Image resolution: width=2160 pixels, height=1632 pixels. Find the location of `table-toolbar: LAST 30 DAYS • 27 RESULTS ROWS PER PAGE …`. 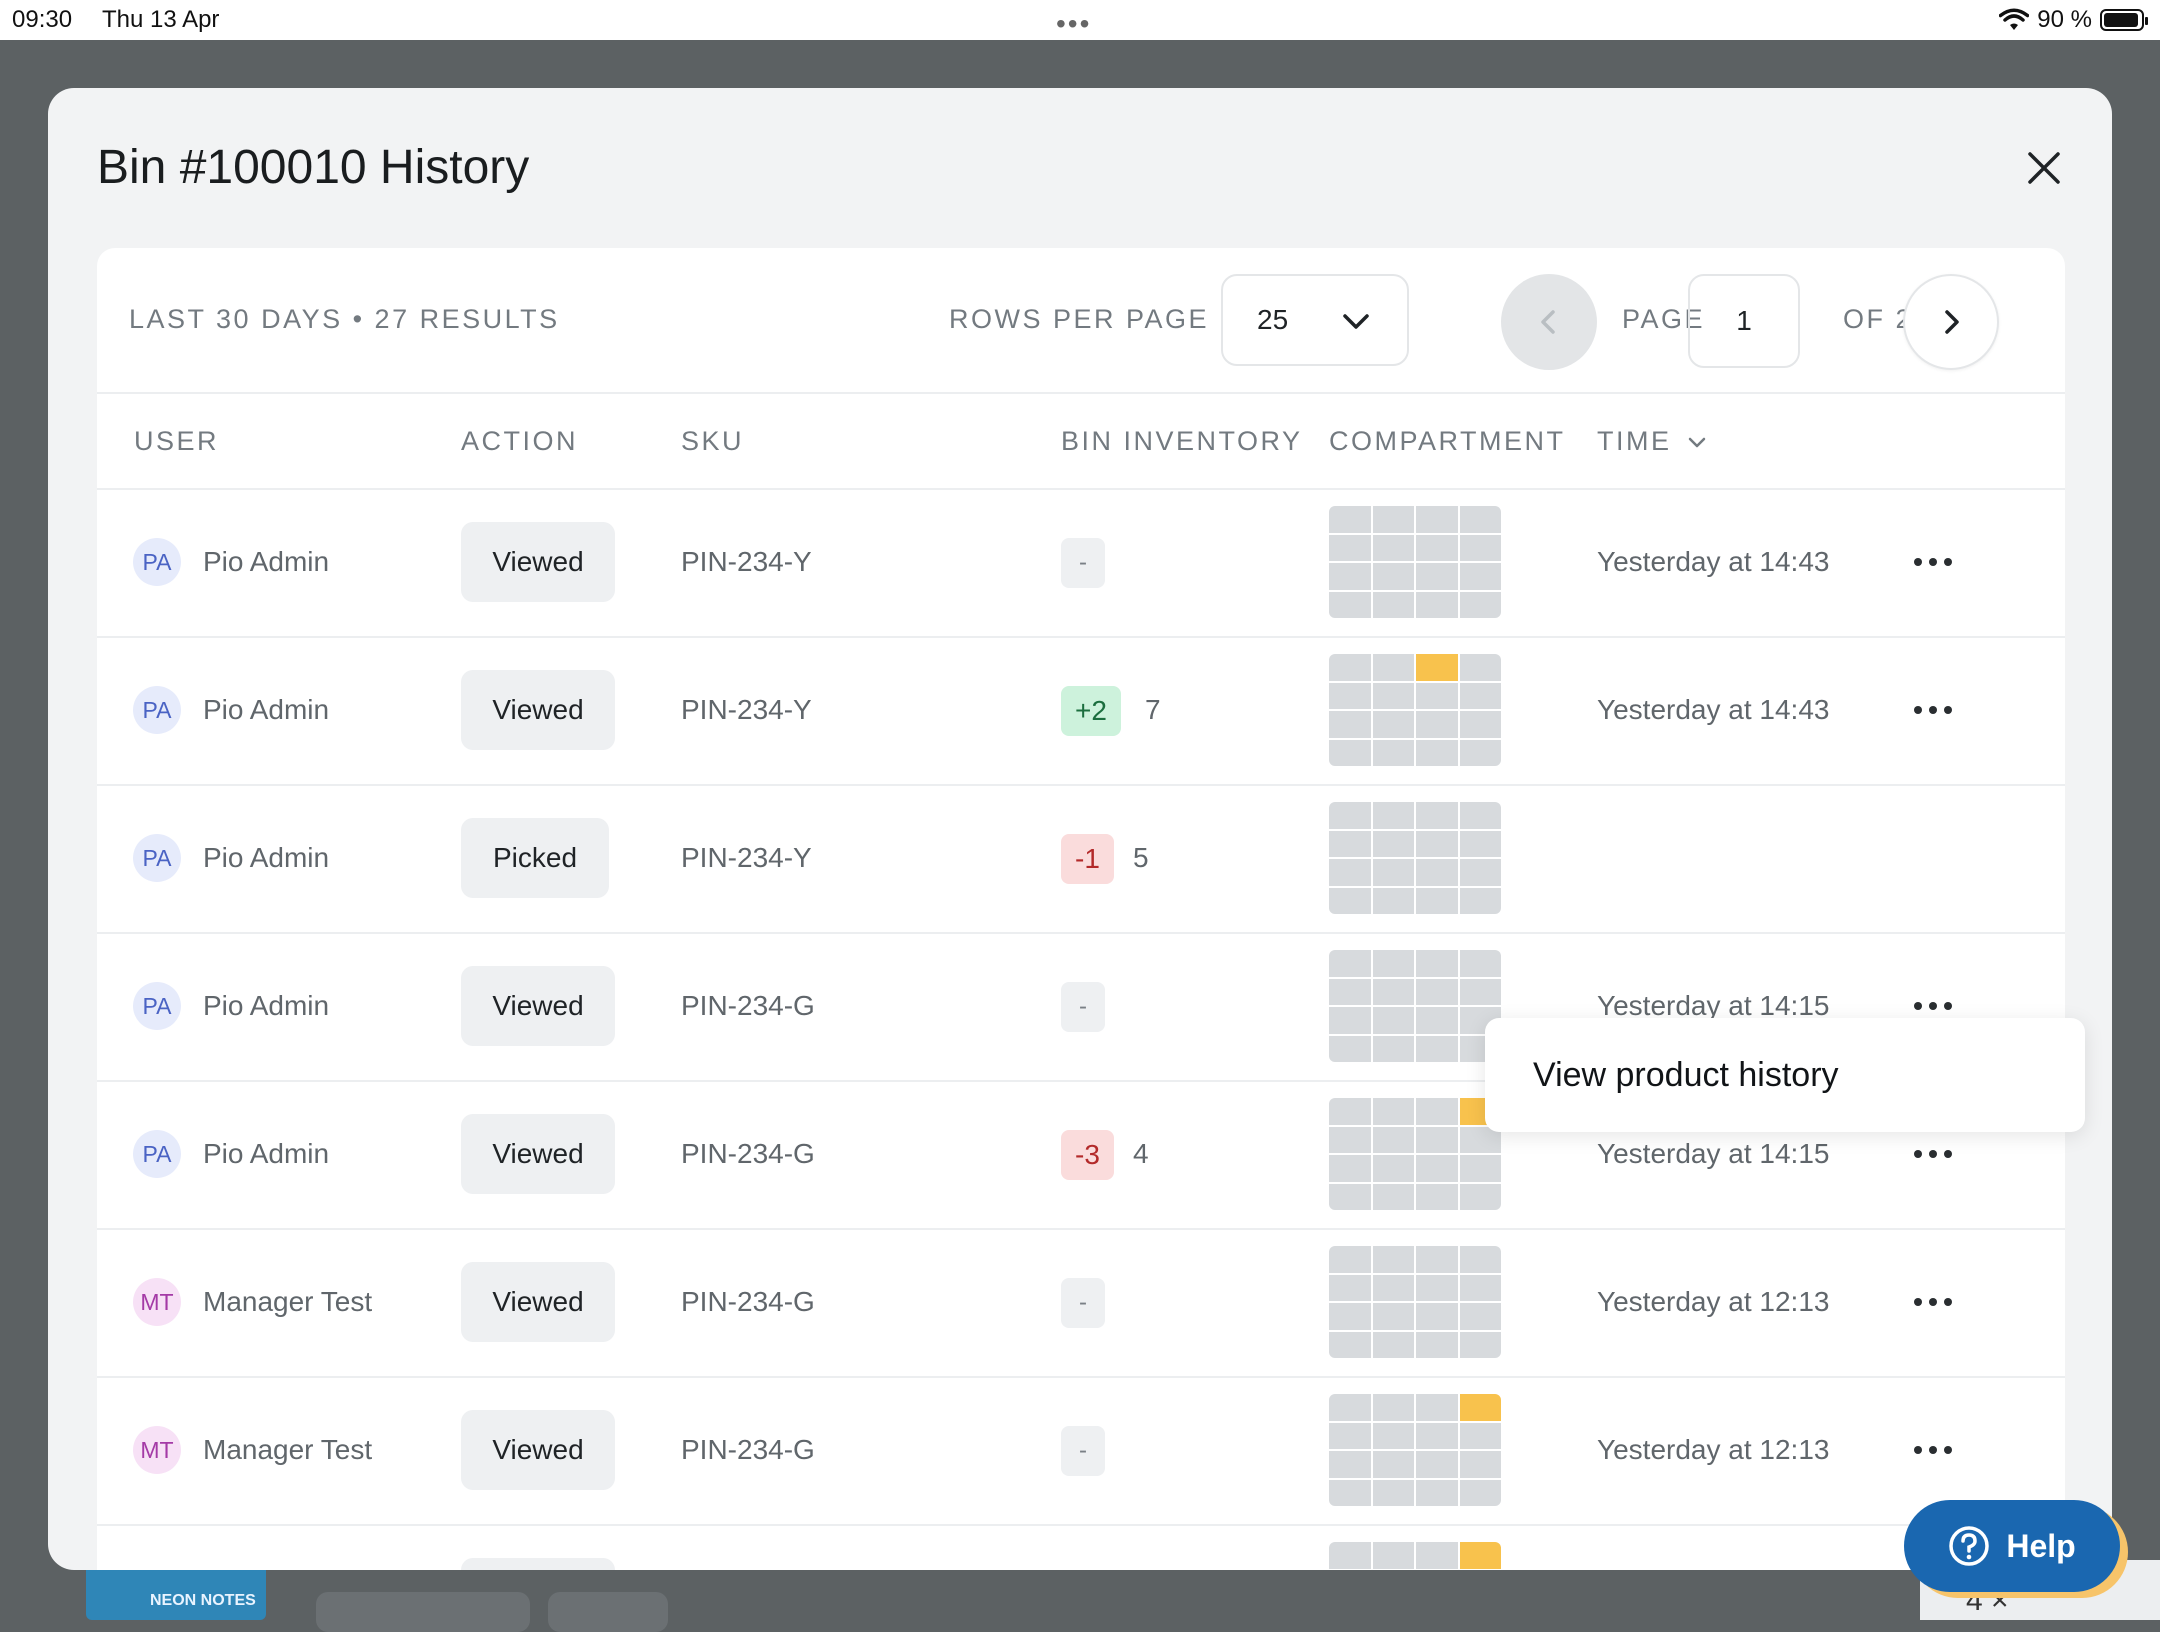

table-toolbar: LAST 30 DAYS • 27 RESULTS ROWS PER PAGE … is located at coordinates (1081, 321).